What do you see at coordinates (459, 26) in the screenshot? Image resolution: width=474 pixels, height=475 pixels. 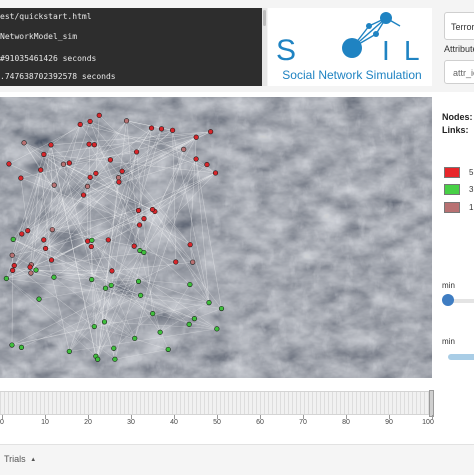 I see `group-select: Terror` at bounding box center [459, 26].